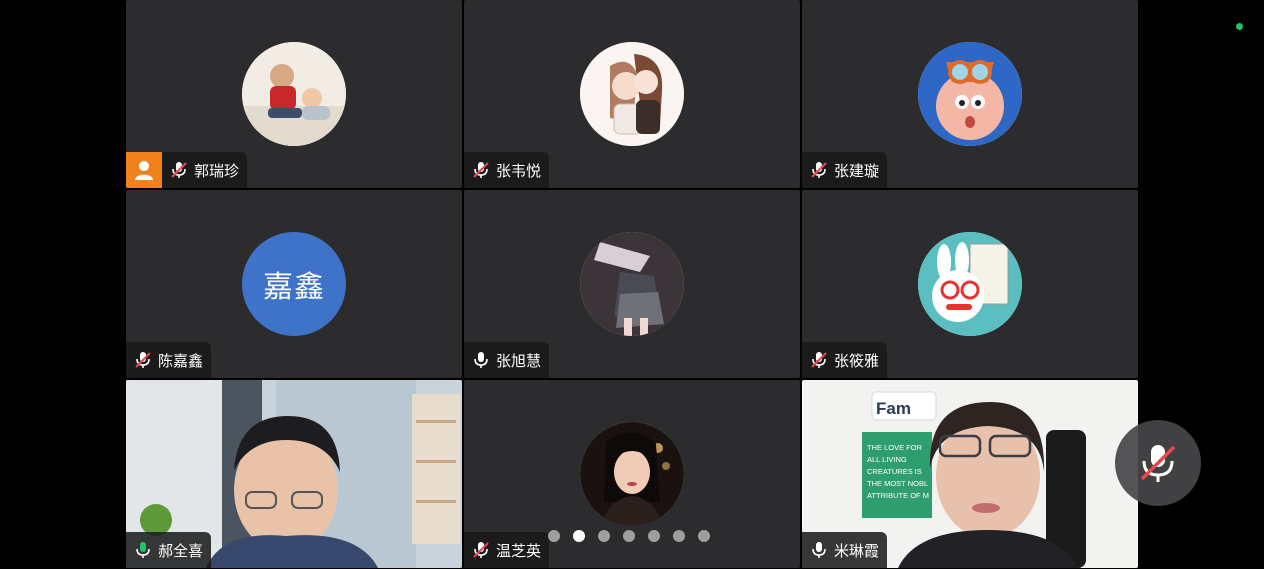  I want to click on poster-line: CREATURES IS, so click(894, 471).